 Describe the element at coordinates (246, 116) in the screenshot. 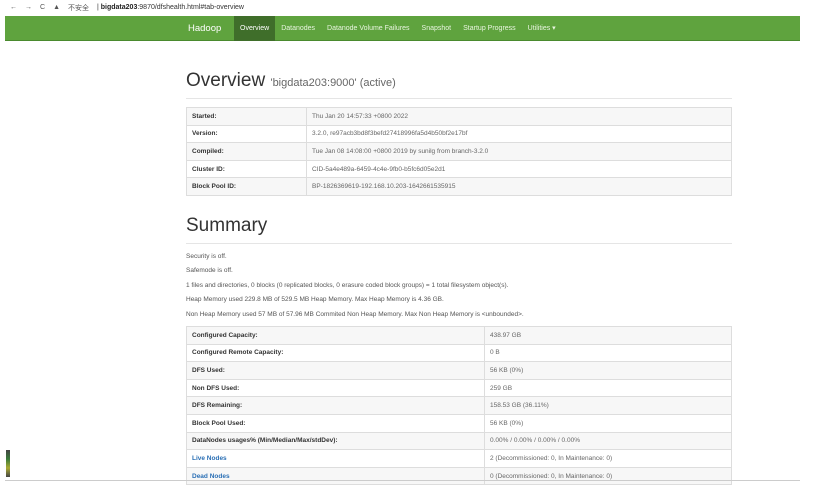

I see `row-label: Started:` at that location.